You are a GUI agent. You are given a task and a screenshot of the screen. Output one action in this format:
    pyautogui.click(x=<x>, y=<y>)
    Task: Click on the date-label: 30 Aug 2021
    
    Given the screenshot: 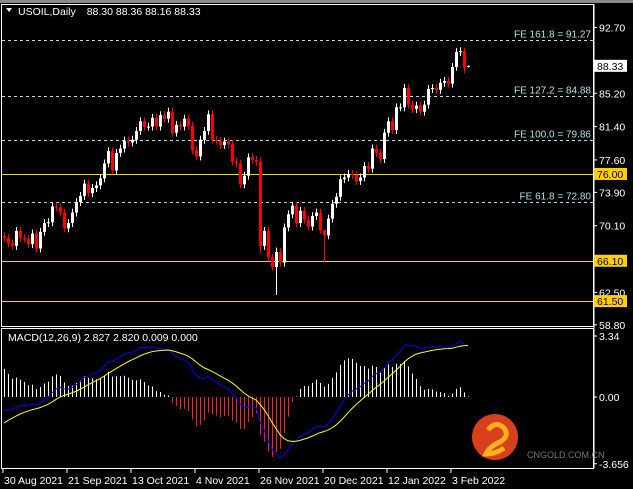 What is the action you would take?
    pyautogui.click(x=33, y=481)
    